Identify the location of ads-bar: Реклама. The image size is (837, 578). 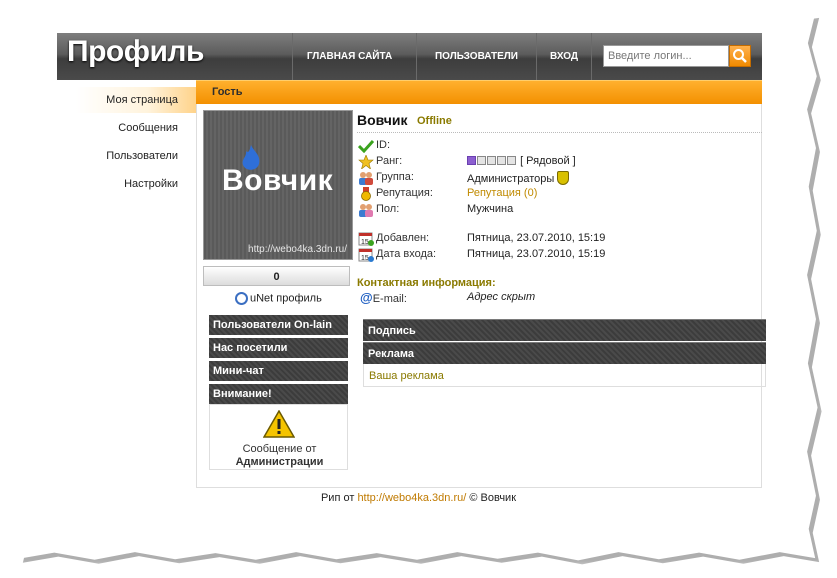
(564, 353).